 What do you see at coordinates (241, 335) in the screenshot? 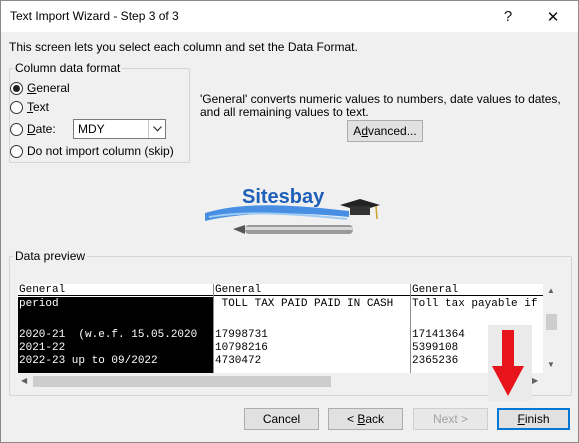
I see `table-cell: 17998731` at bounding box center [241, 335].